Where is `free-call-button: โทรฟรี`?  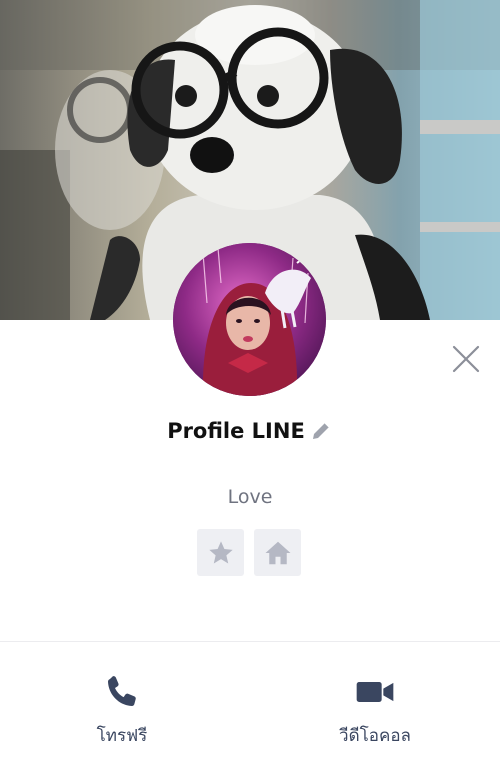 free-call-button: โทรฟรี is located at coordinates (122, 710).